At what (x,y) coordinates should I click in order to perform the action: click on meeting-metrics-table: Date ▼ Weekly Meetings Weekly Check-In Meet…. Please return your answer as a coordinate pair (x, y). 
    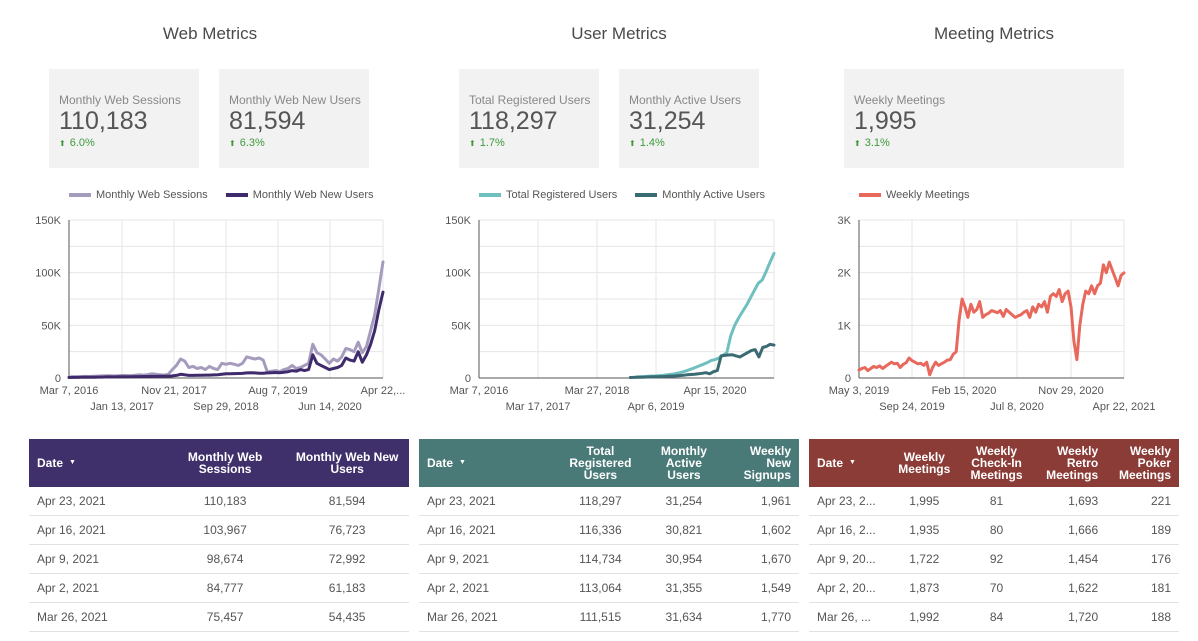
    Looking at the image, I should click on (994, 535).